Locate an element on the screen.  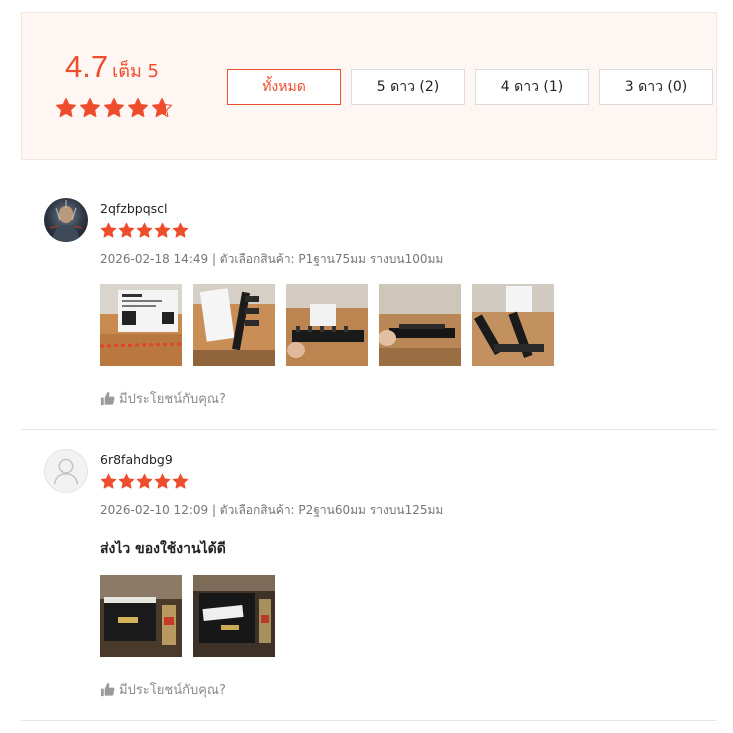
avatar-image is located at coordinates (66, 221).